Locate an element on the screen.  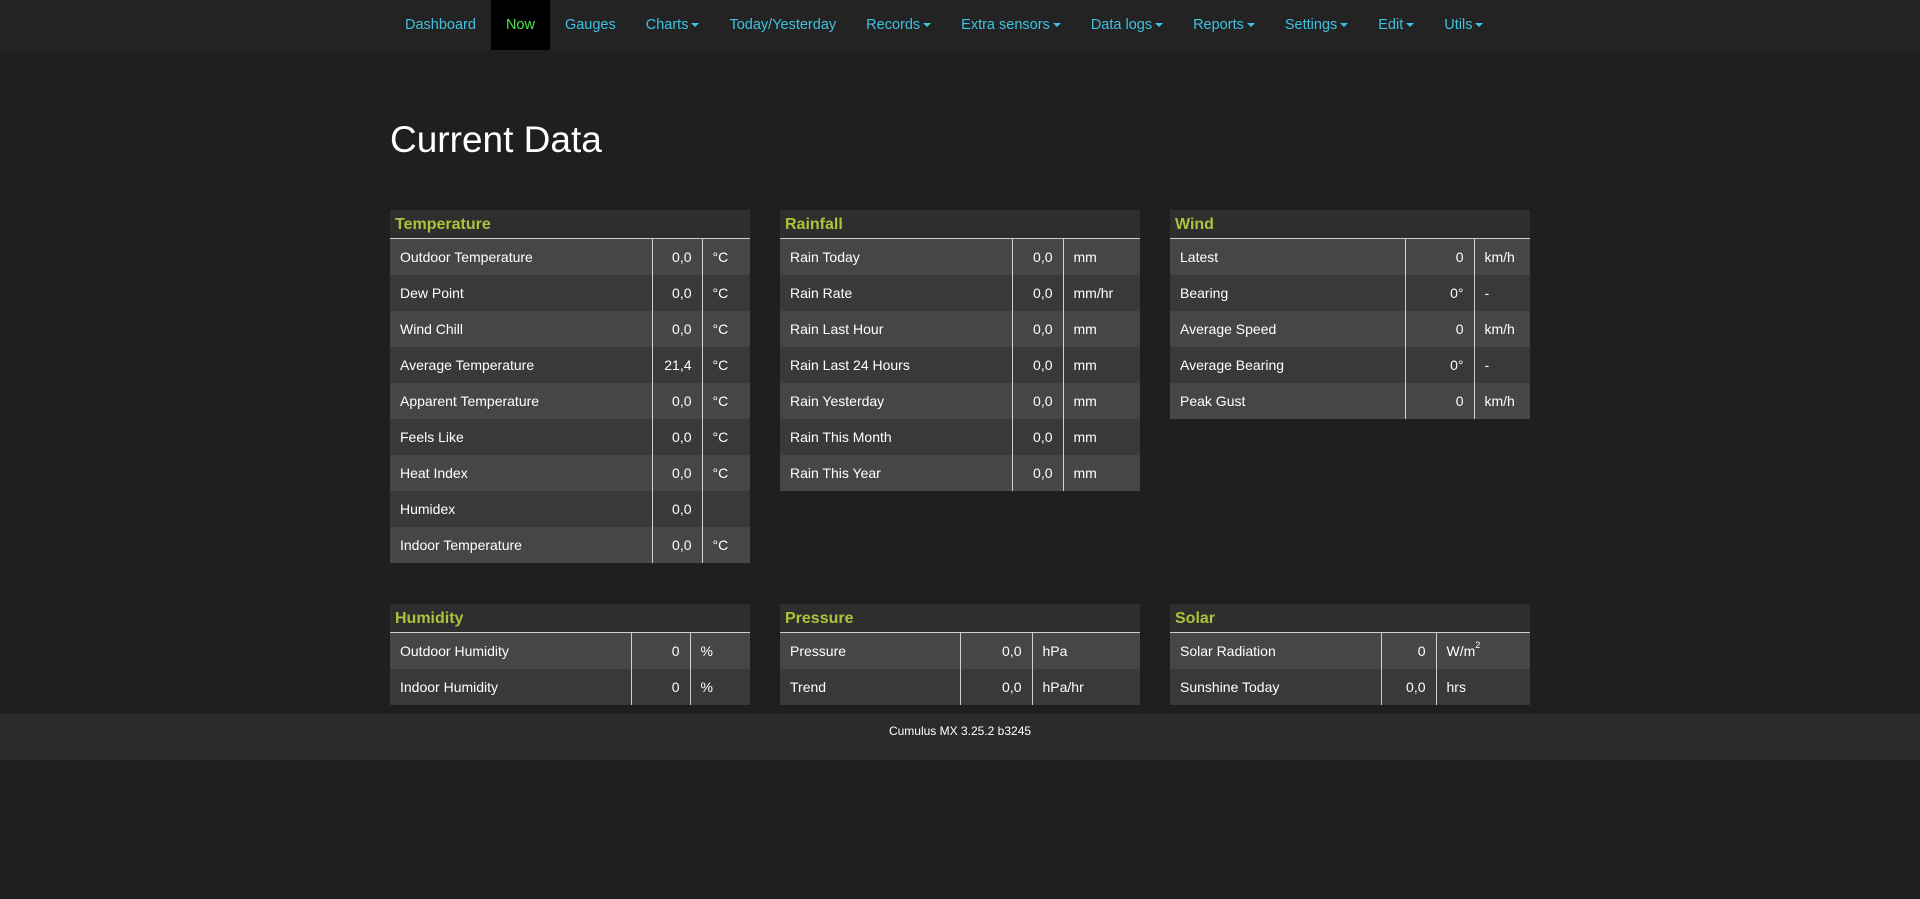
nav-today-yesterday: Today/Yesterday is located at coordinates (782, 25).